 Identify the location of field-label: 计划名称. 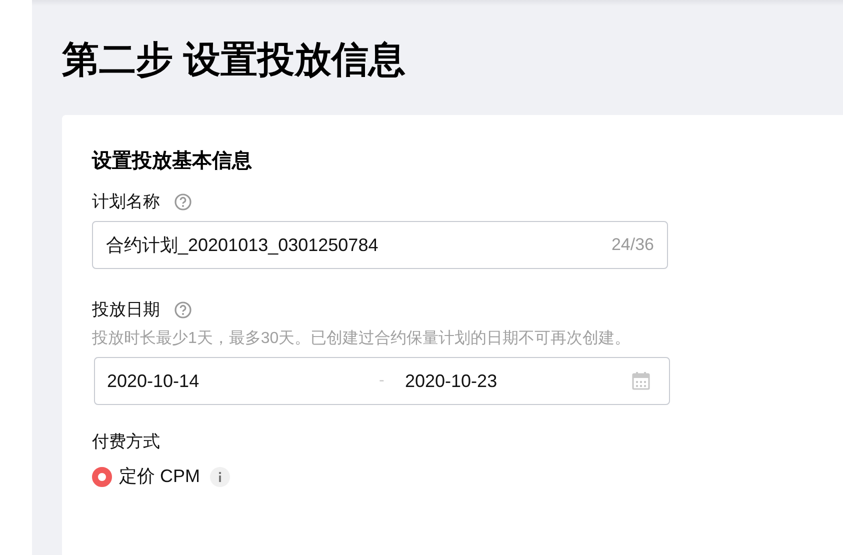
(126, 202).